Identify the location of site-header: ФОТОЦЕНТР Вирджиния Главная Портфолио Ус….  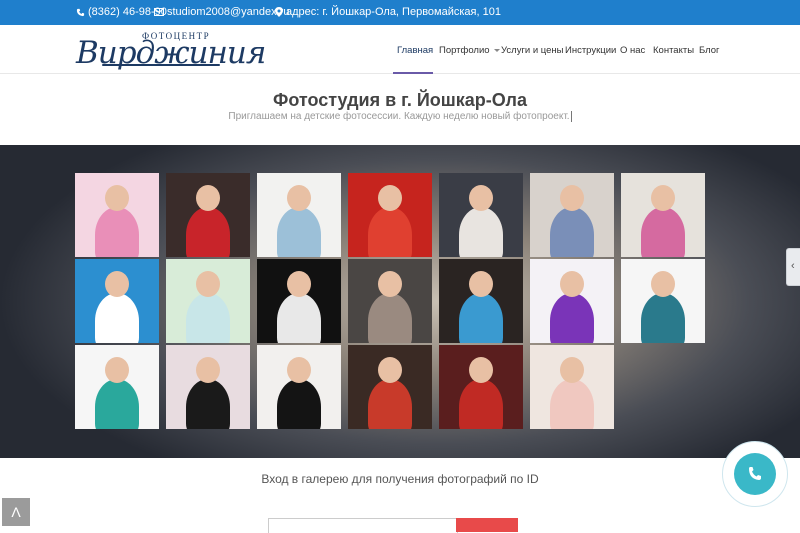
(400, 49).